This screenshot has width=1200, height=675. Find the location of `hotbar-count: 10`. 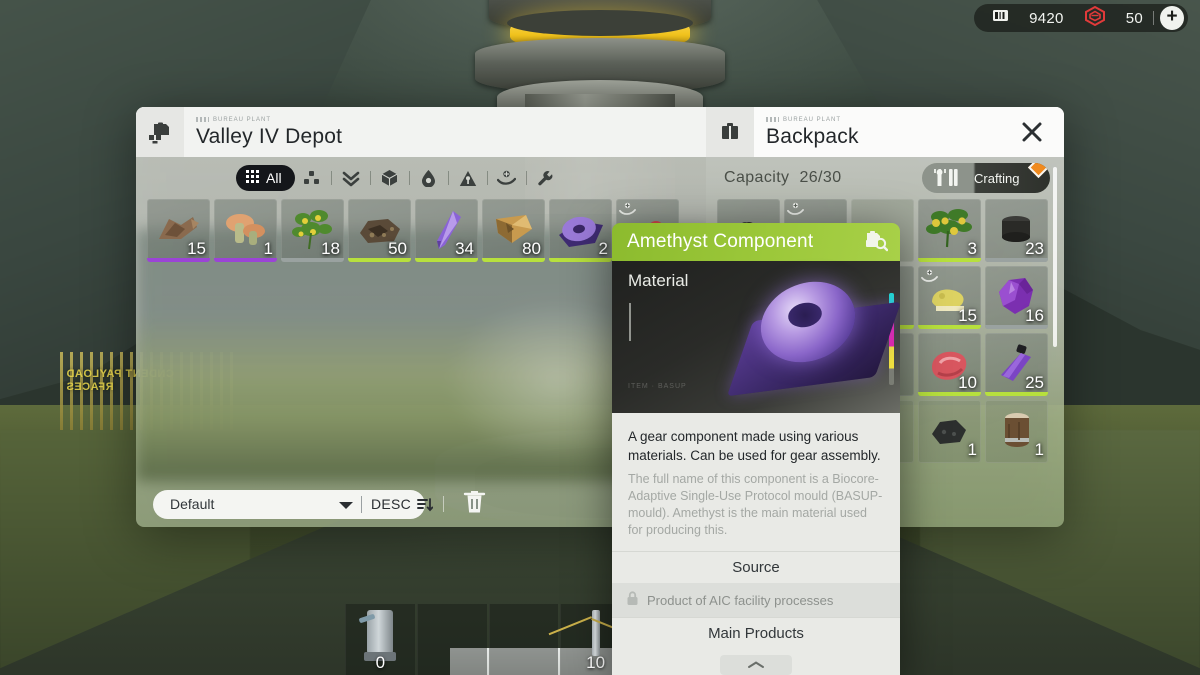

hotbar-count: 10 is located at coordinates (596, 662).